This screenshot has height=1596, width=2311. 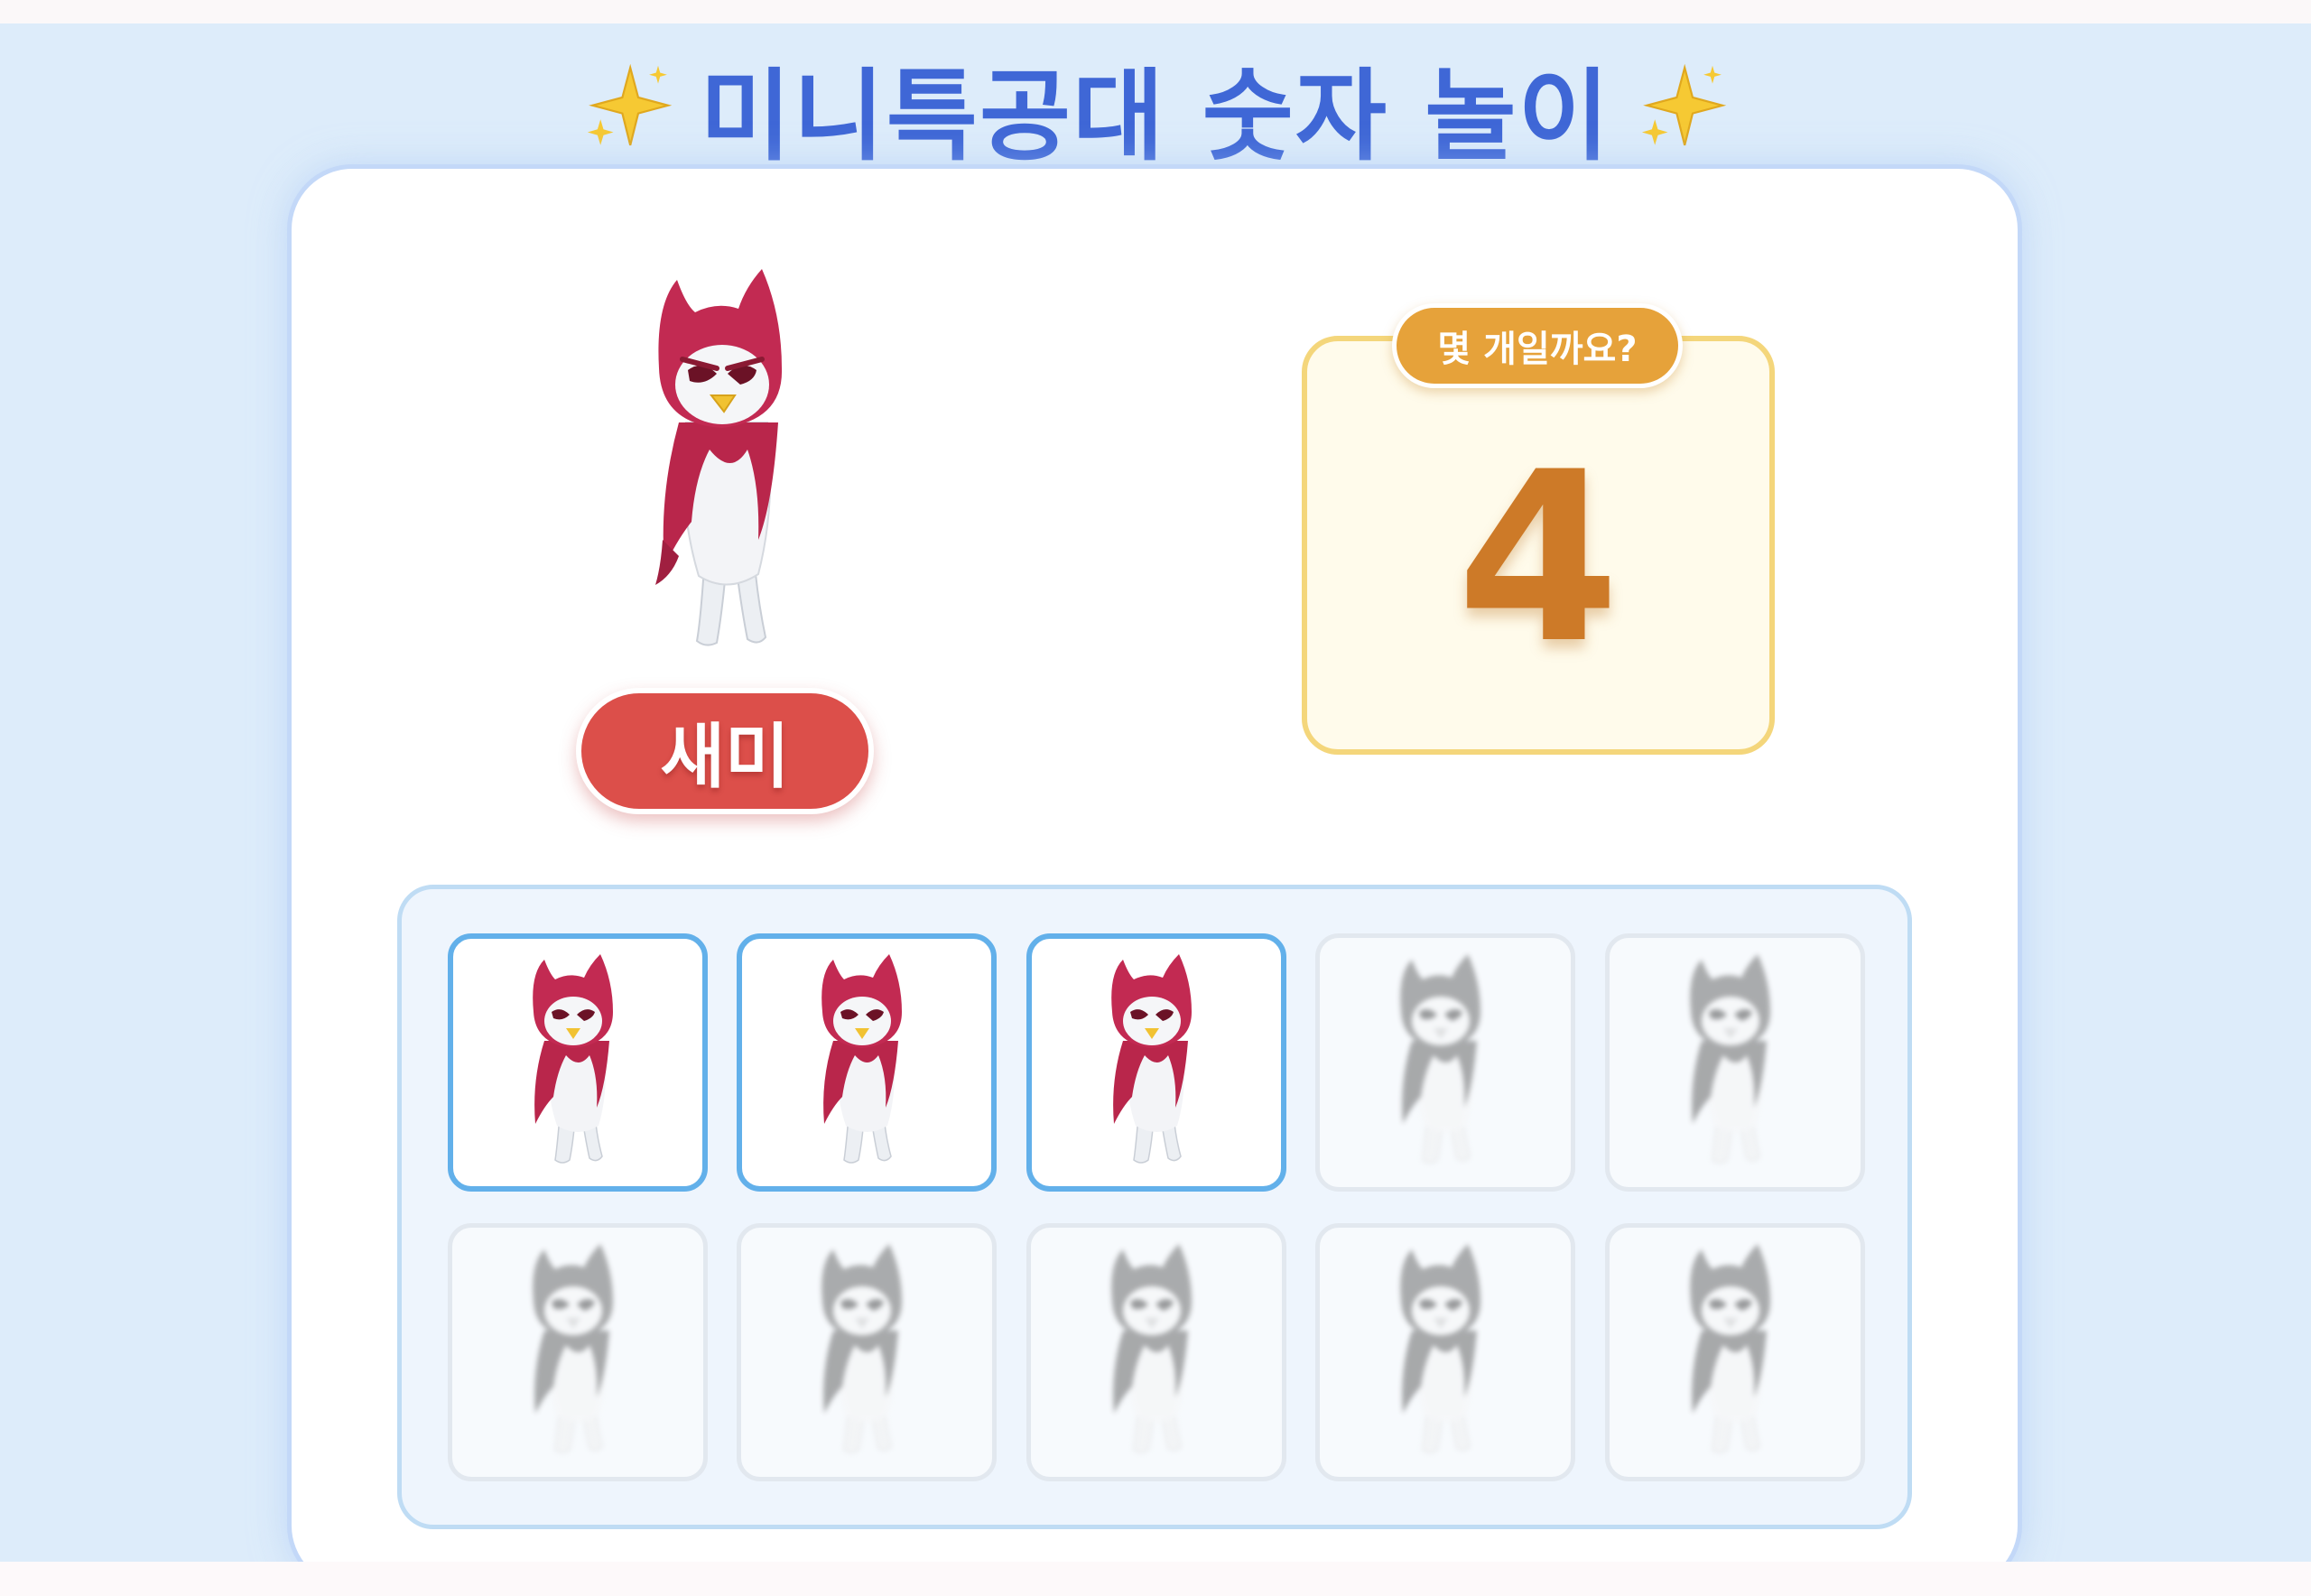 What do you see at coordinates (1155, 1579) in the screenshot?
I see `bottom-strip` at bounding box center [1155, 1579].